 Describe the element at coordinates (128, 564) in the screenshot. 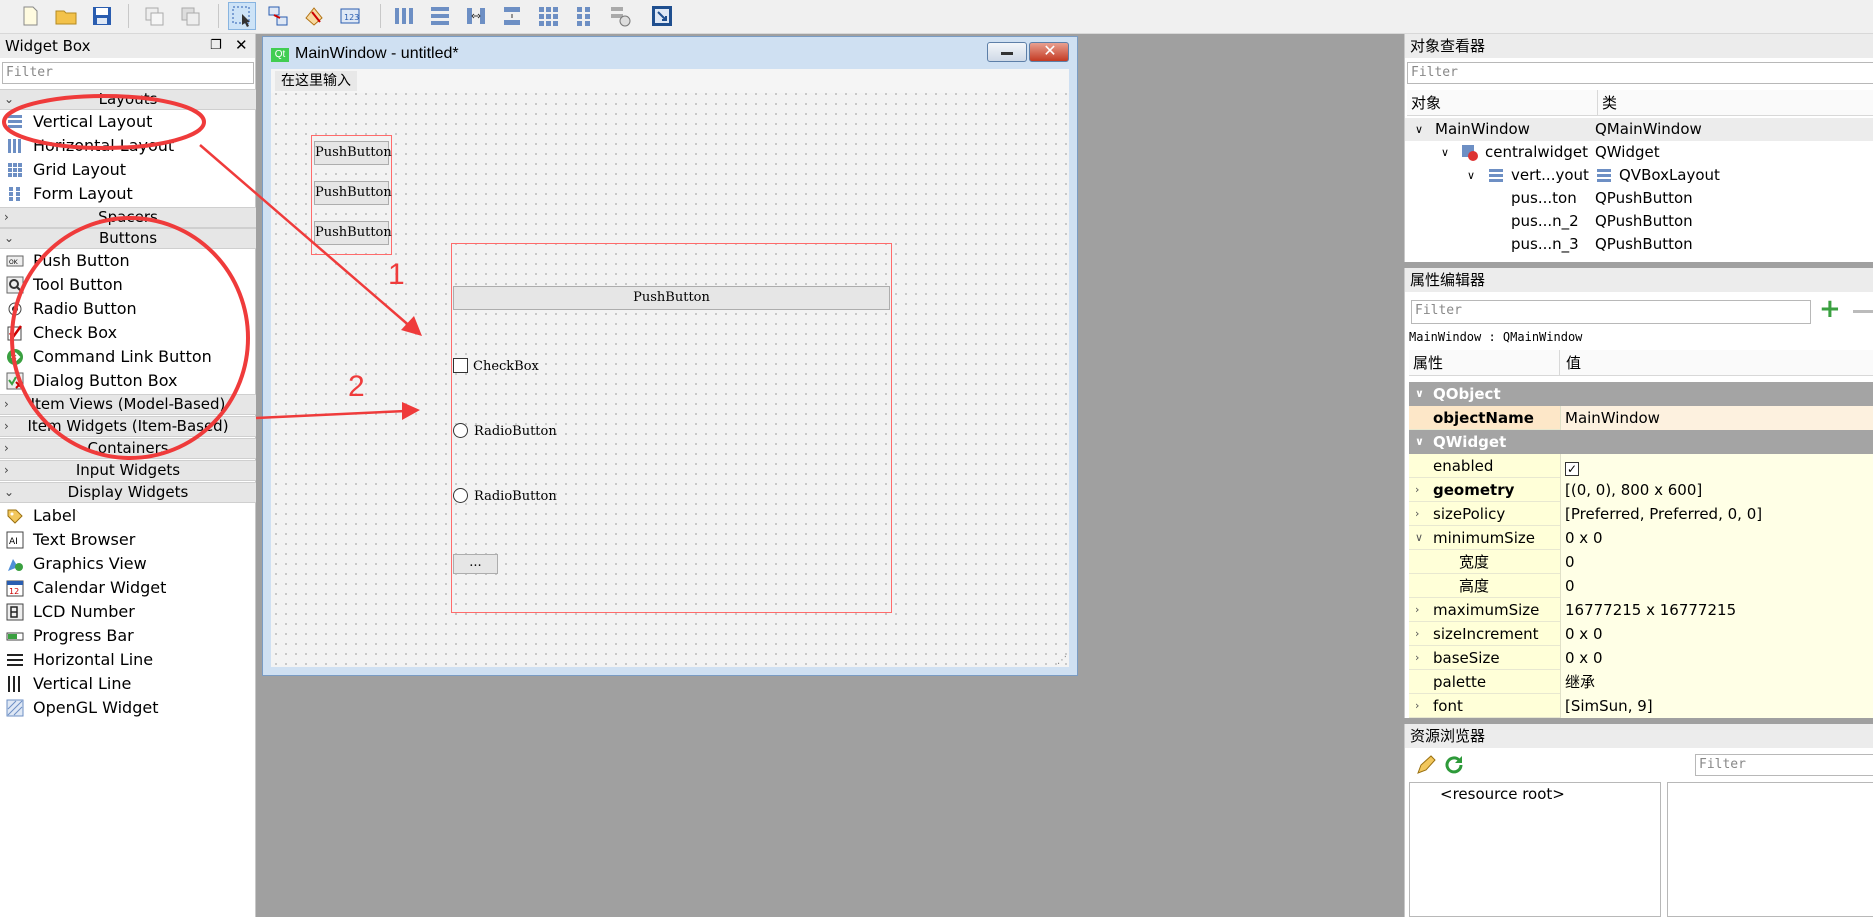

I see `widget-graphics-view: Graphics View` at that location.